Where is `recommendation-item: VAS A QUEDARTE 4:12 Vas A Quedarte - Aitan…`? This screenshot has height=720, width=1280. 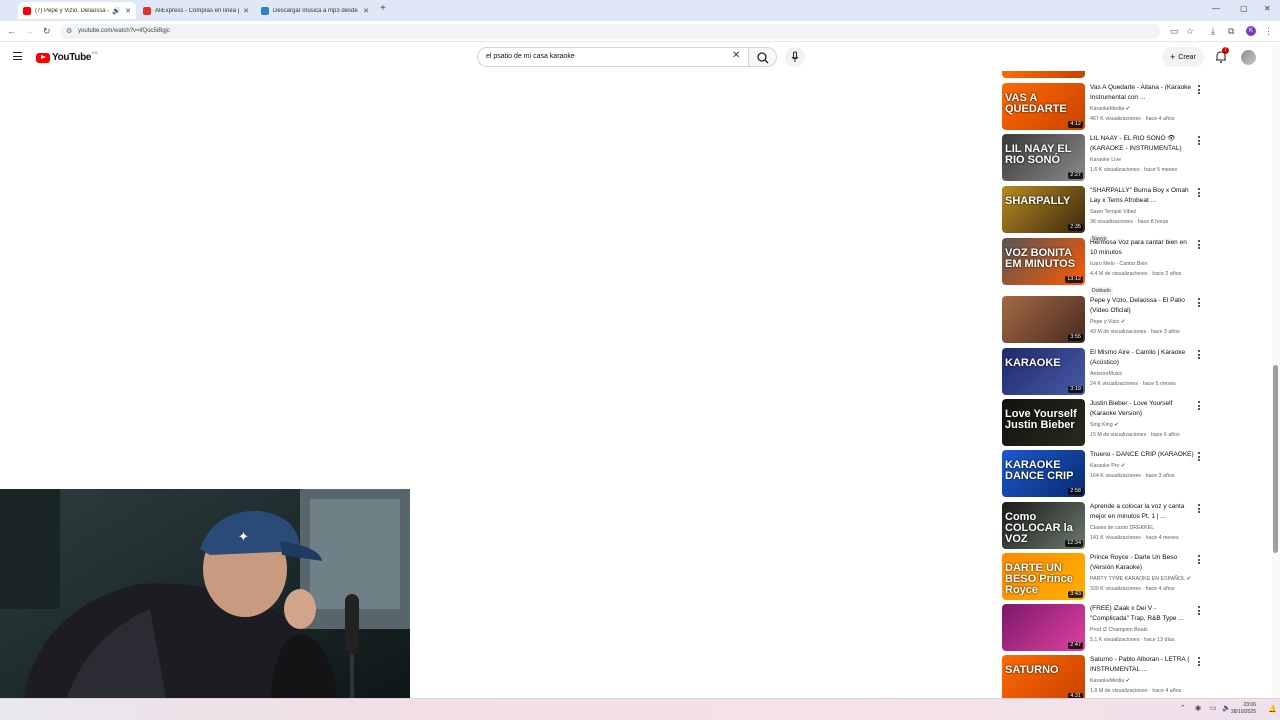 recommendation-item: VAS A QUEDARTE 4:12 Vas A Quedarte - Aitan… is located at coordinates (1104, 108).